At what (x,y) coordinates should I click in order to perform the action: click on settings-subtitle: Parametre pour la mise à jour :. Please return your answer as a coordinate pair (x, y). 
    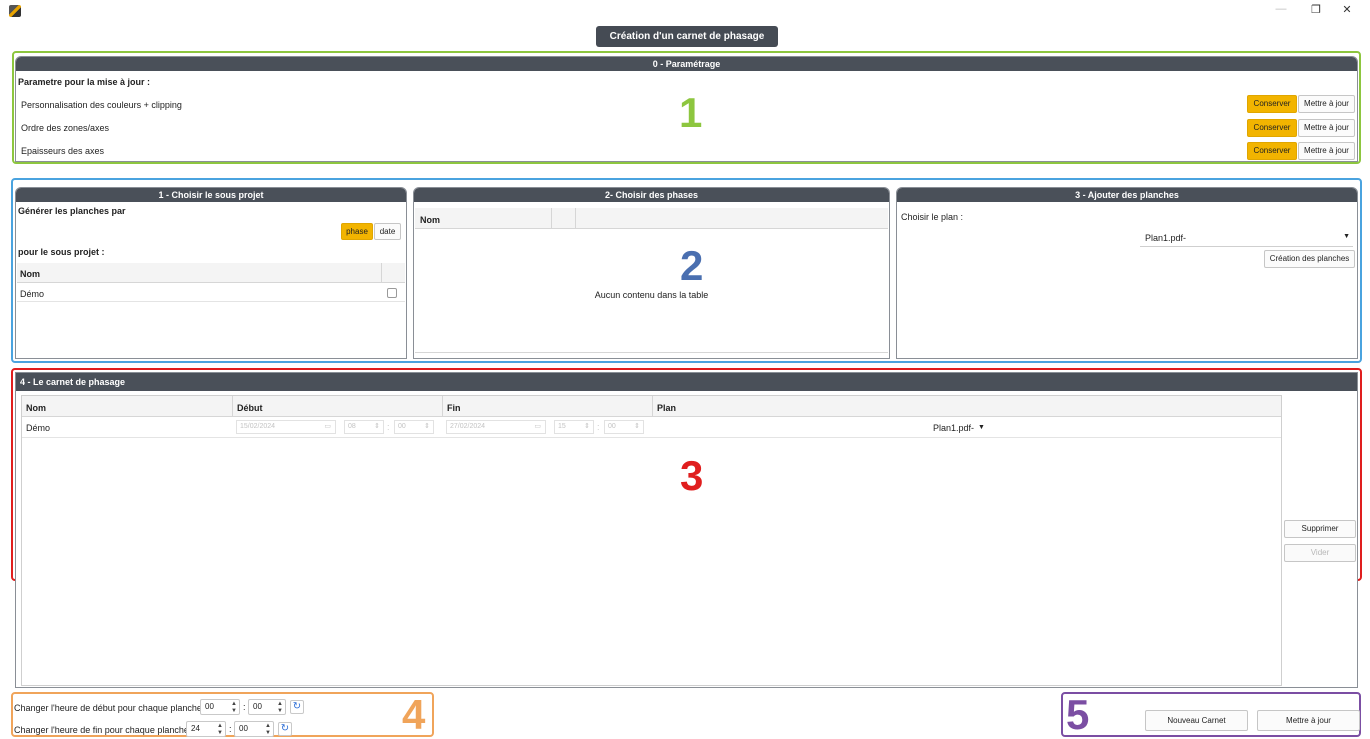
    Looking at the image, I should click on (84, 82).